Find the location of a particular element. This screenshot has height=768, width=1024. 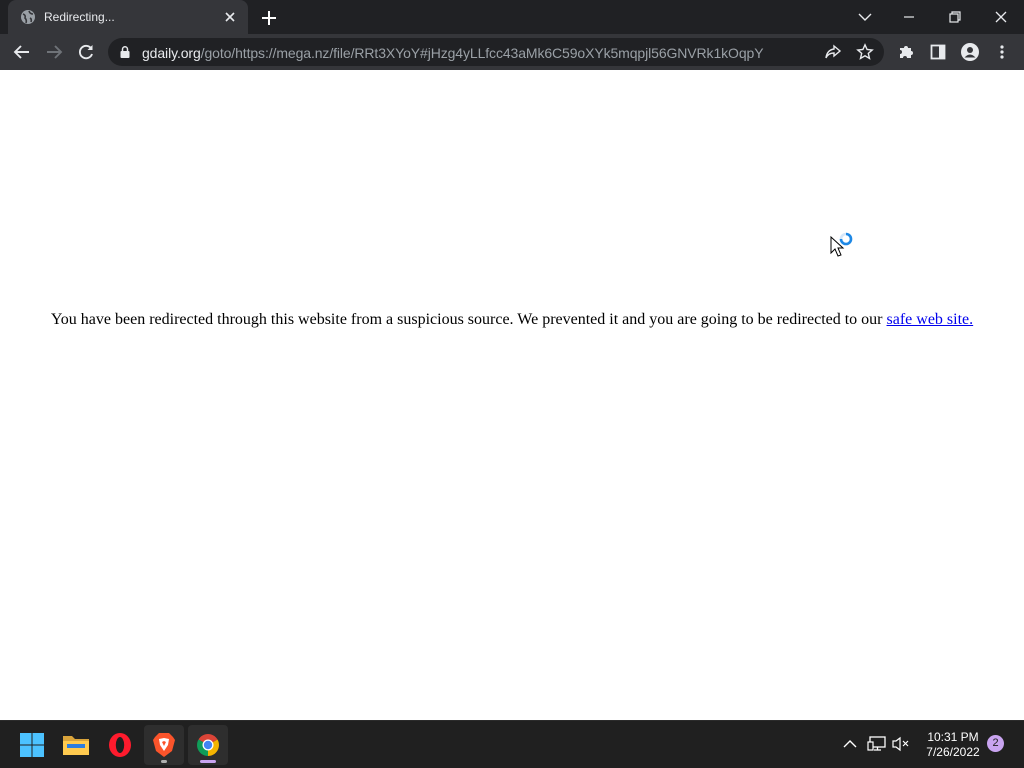

taskbar-app-chrome is located at coordinates (208, 745).